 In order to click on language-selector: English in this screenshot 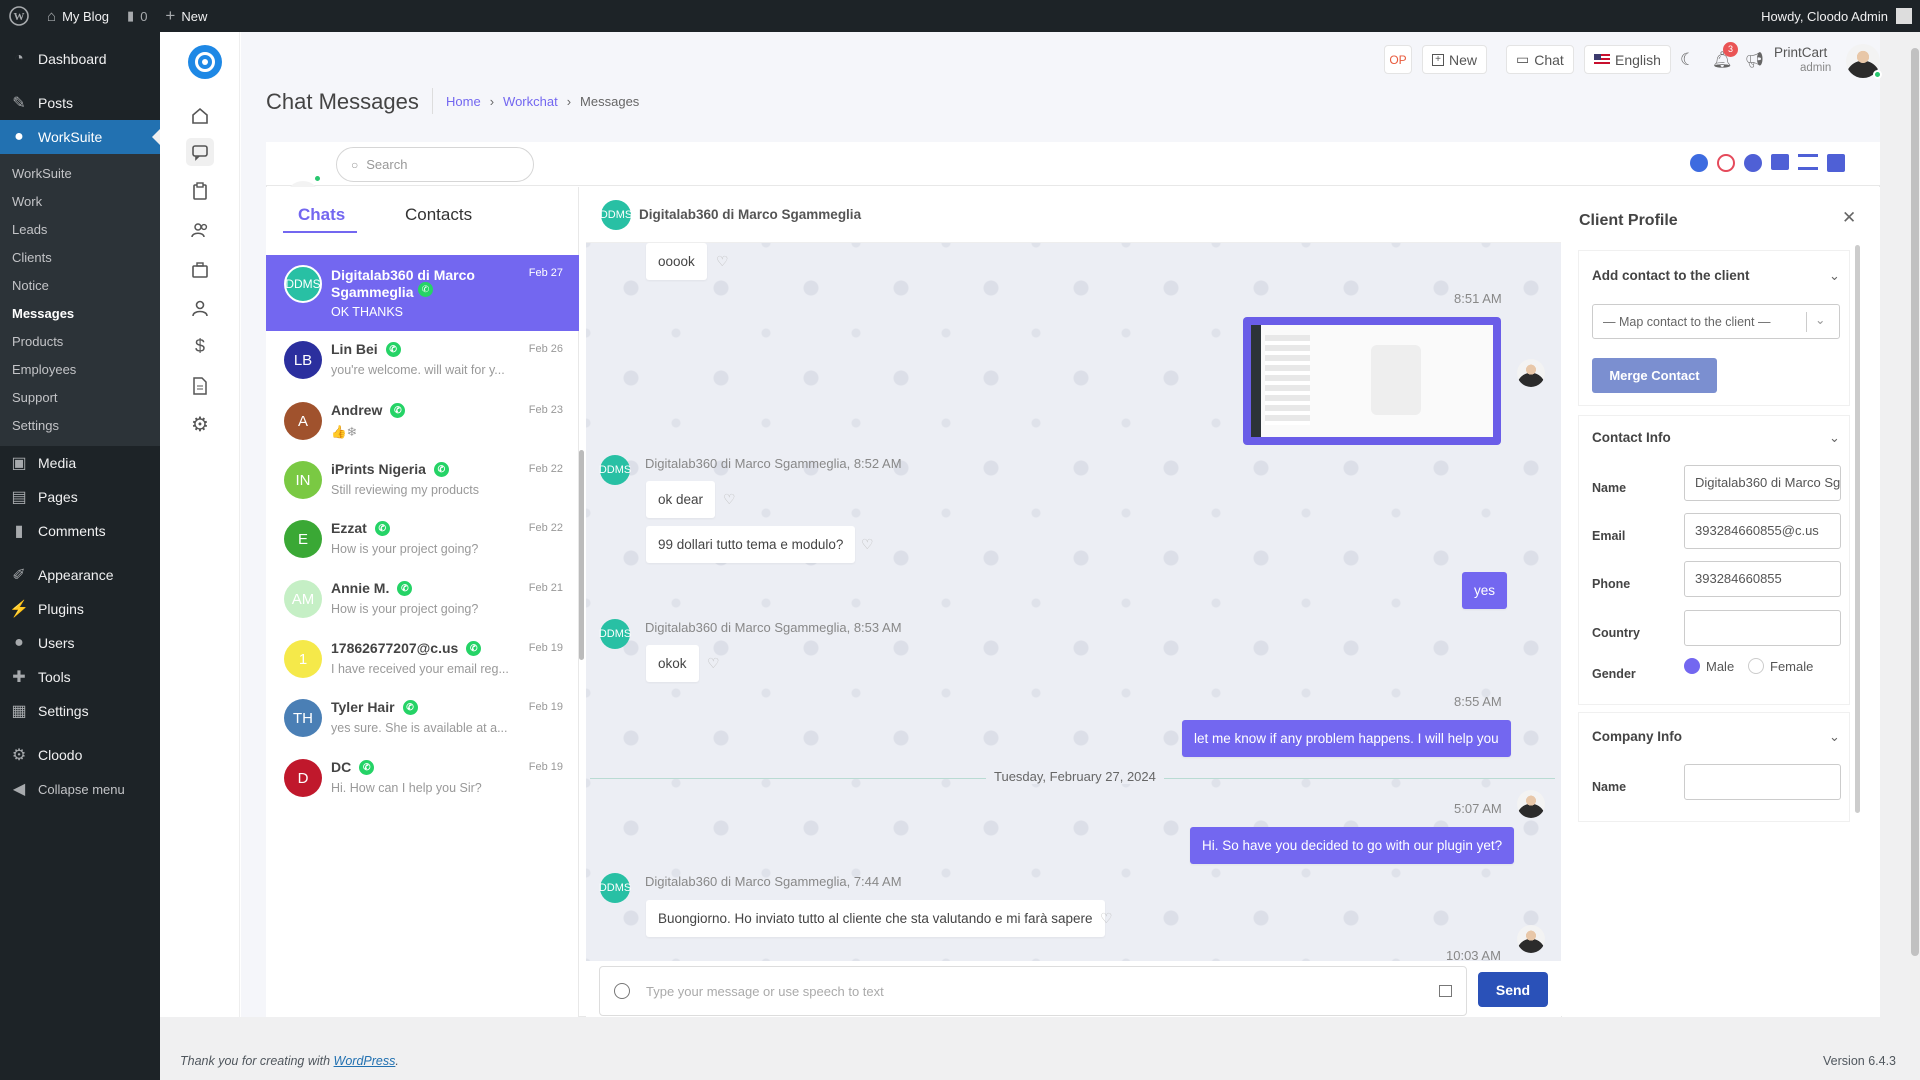, I will do `click(1627, 59)`.